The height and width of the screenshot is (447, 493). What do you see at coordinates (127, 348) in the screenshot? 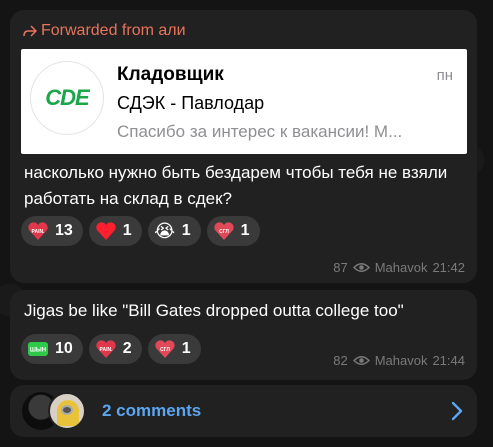
I see `reaction-count: 2` at bounding box center [127, 348].